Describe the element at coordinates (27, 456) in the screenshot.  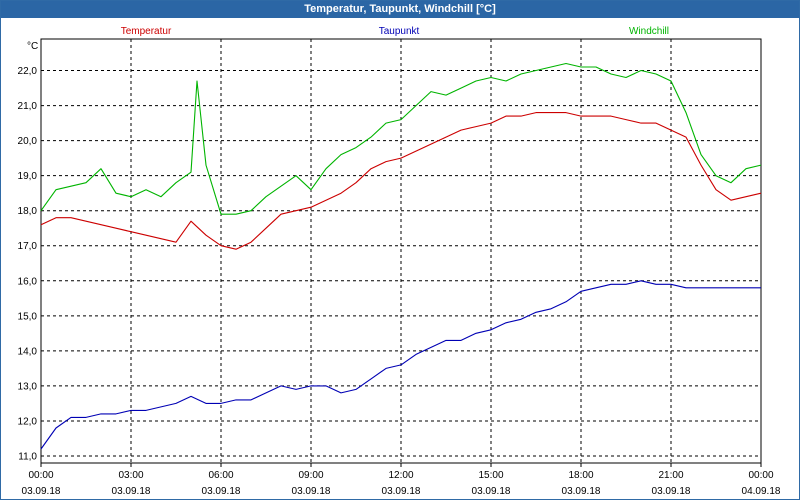
I see `y-tick-label: 11,0` at that location.